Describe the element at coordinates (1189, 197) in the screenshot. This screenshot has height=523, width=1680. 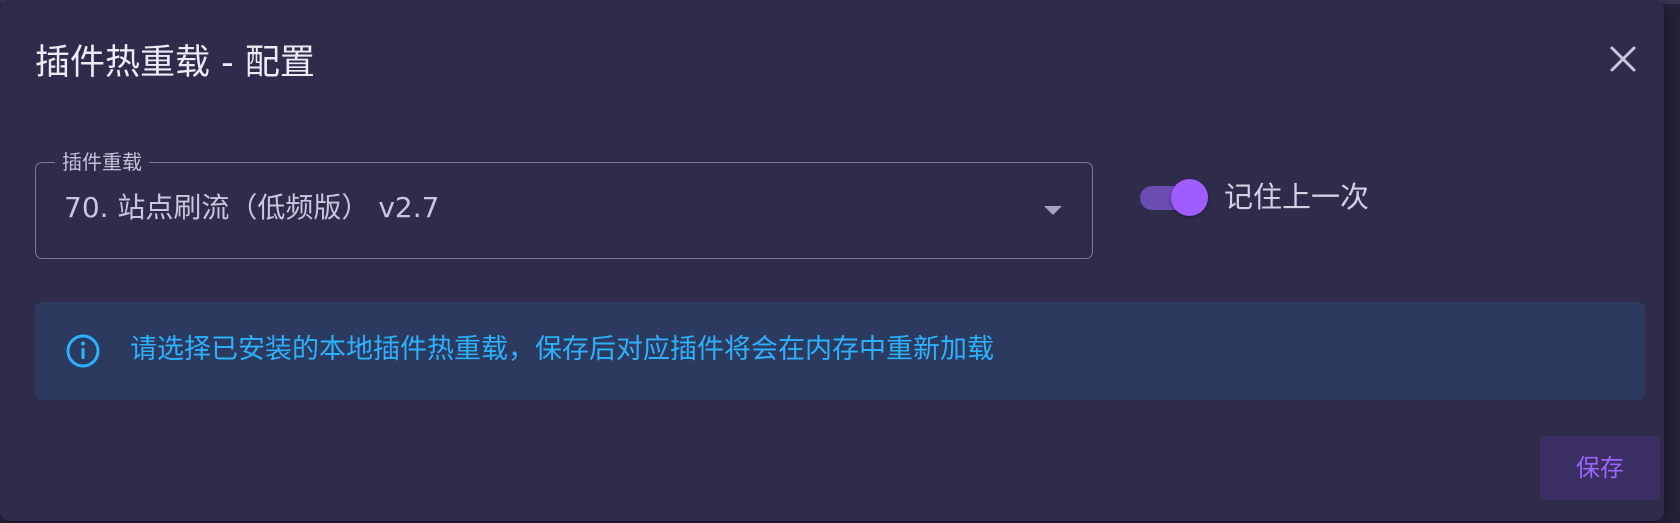
I see `toggle-thumb` at that location.